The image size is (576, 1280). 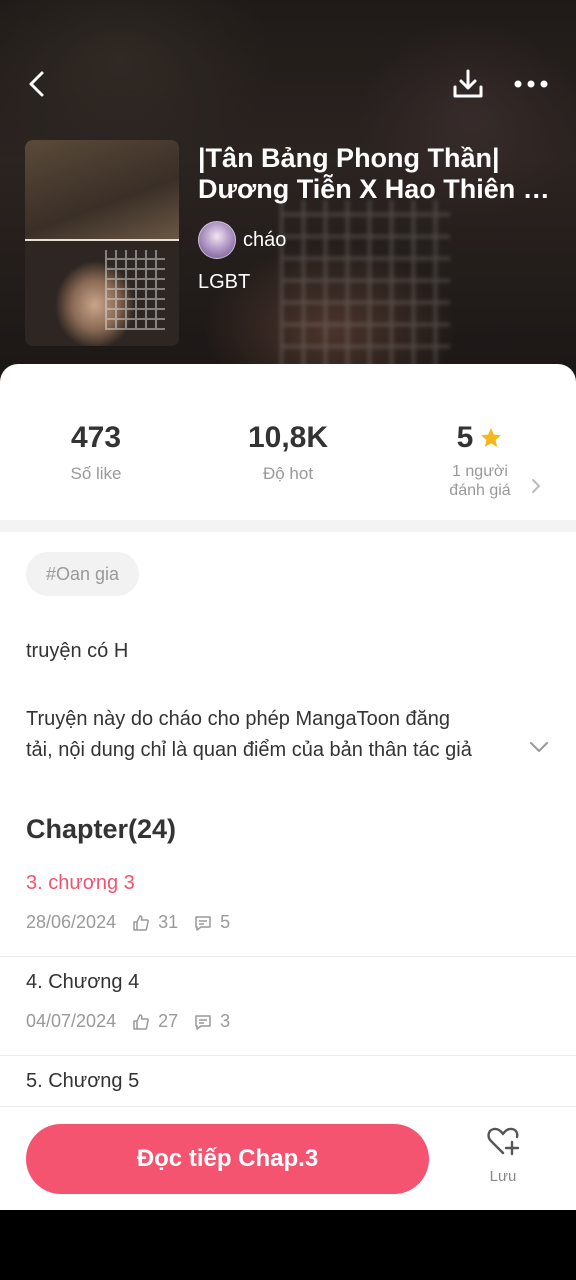 What do you see at coordinates (536, 486) in the screenshot?
I see `chevron-right-icon` at bounding box center [536, 486].